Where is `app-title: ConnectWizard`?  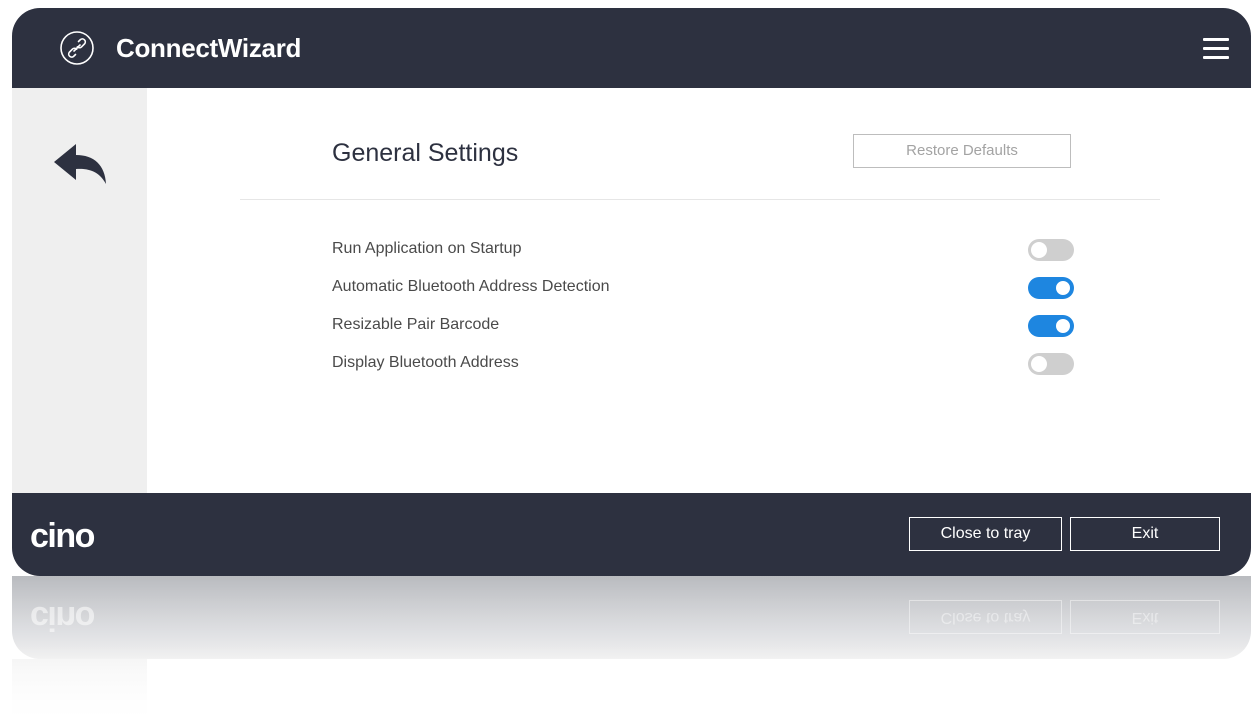 app-title: ConnectWizard is located at coordinates (209, 48).